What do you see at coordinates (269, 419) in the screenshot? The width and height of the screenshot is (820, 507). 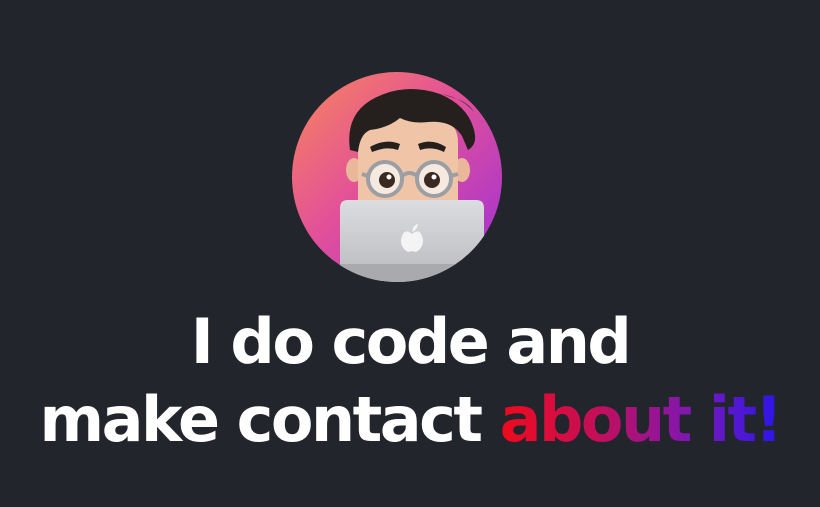 I see `headline-line-2-plain: make contact` at bounding box center [269, 419].